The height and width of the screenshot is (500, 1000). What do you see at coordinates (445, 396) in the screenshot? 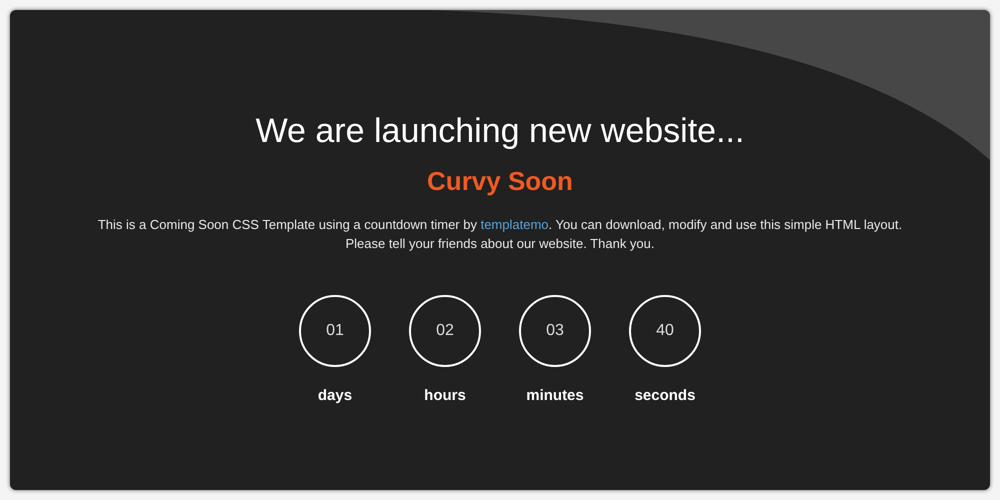
I see `countdown-label: hours` at bounding box center [445, 396].